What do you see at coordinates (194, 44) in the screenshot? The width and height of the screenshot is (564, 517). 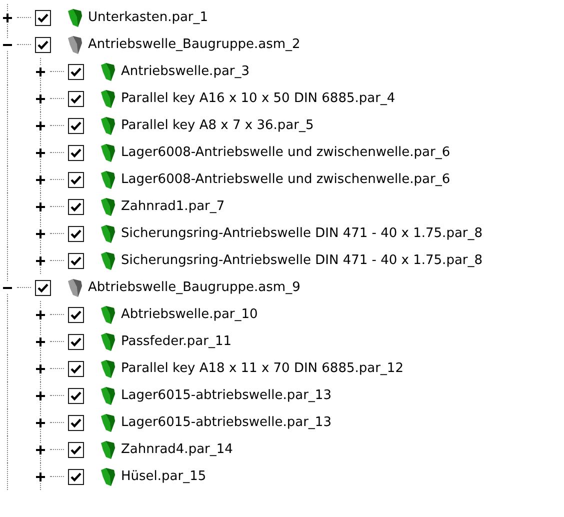 I see `tree-item-label: Antriebswelle_Baugruppe.asm_2` at bounding box center [194, 44].